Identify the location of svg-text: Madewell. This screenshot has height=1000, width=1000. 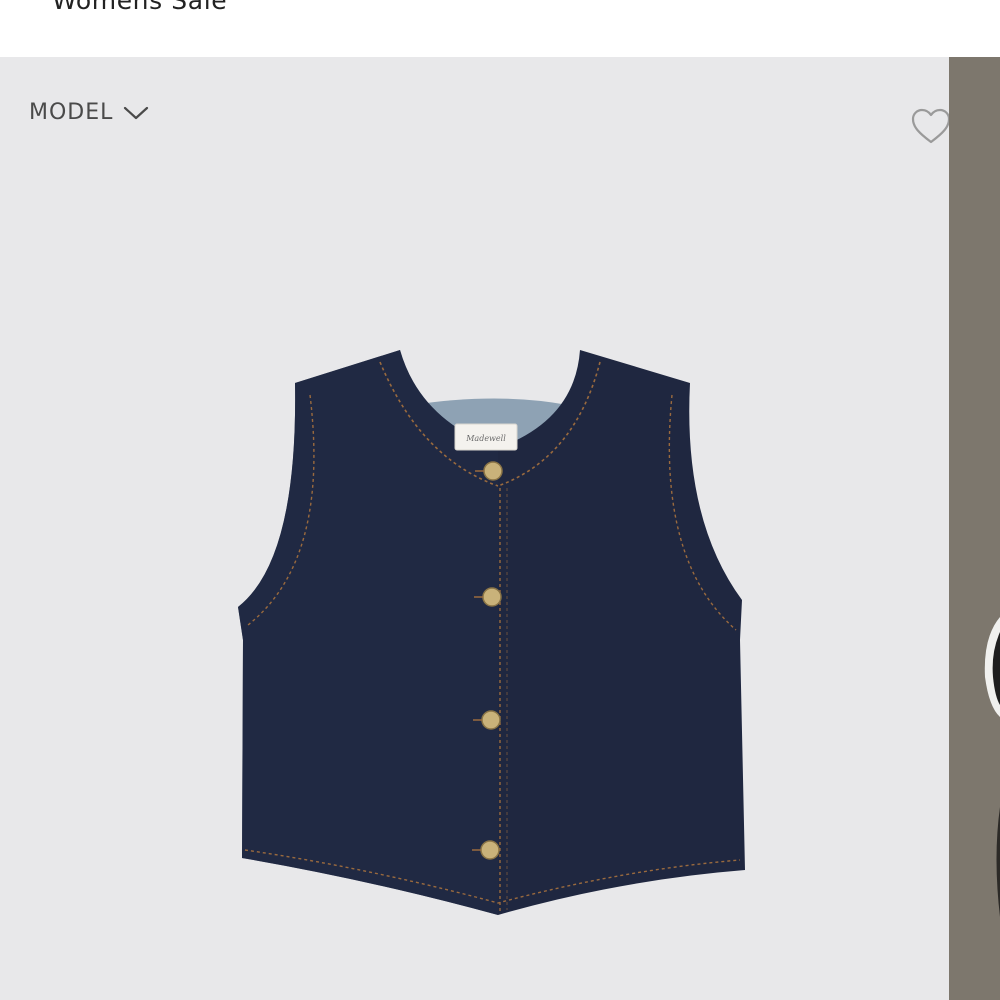
(485, 438).